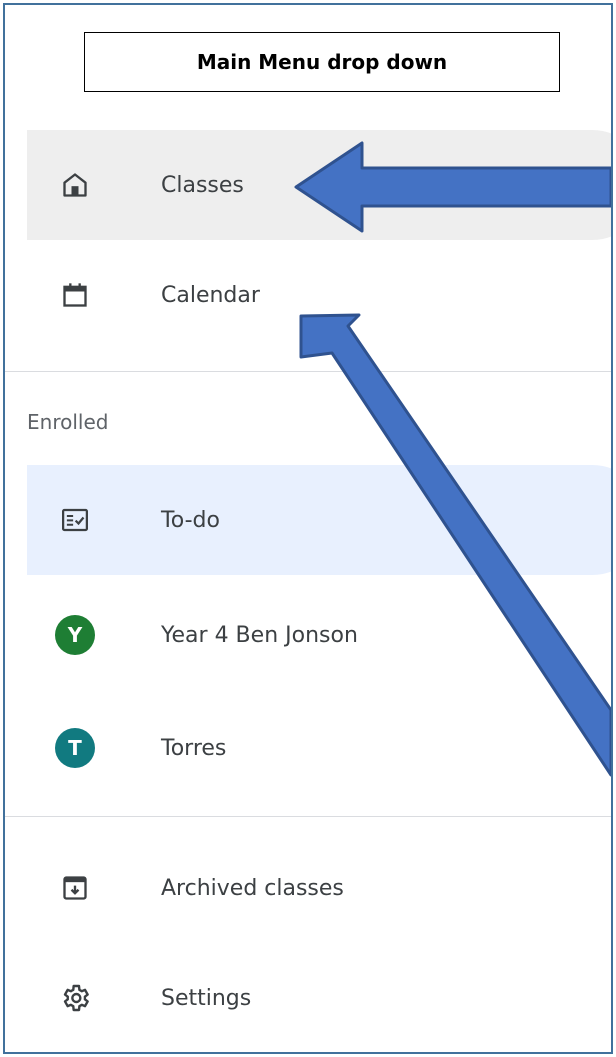  What do you see at coordinates (210, 295) in the screenshot?
I see `menu-item-label: Calendar` at bounding box center [210, 295].